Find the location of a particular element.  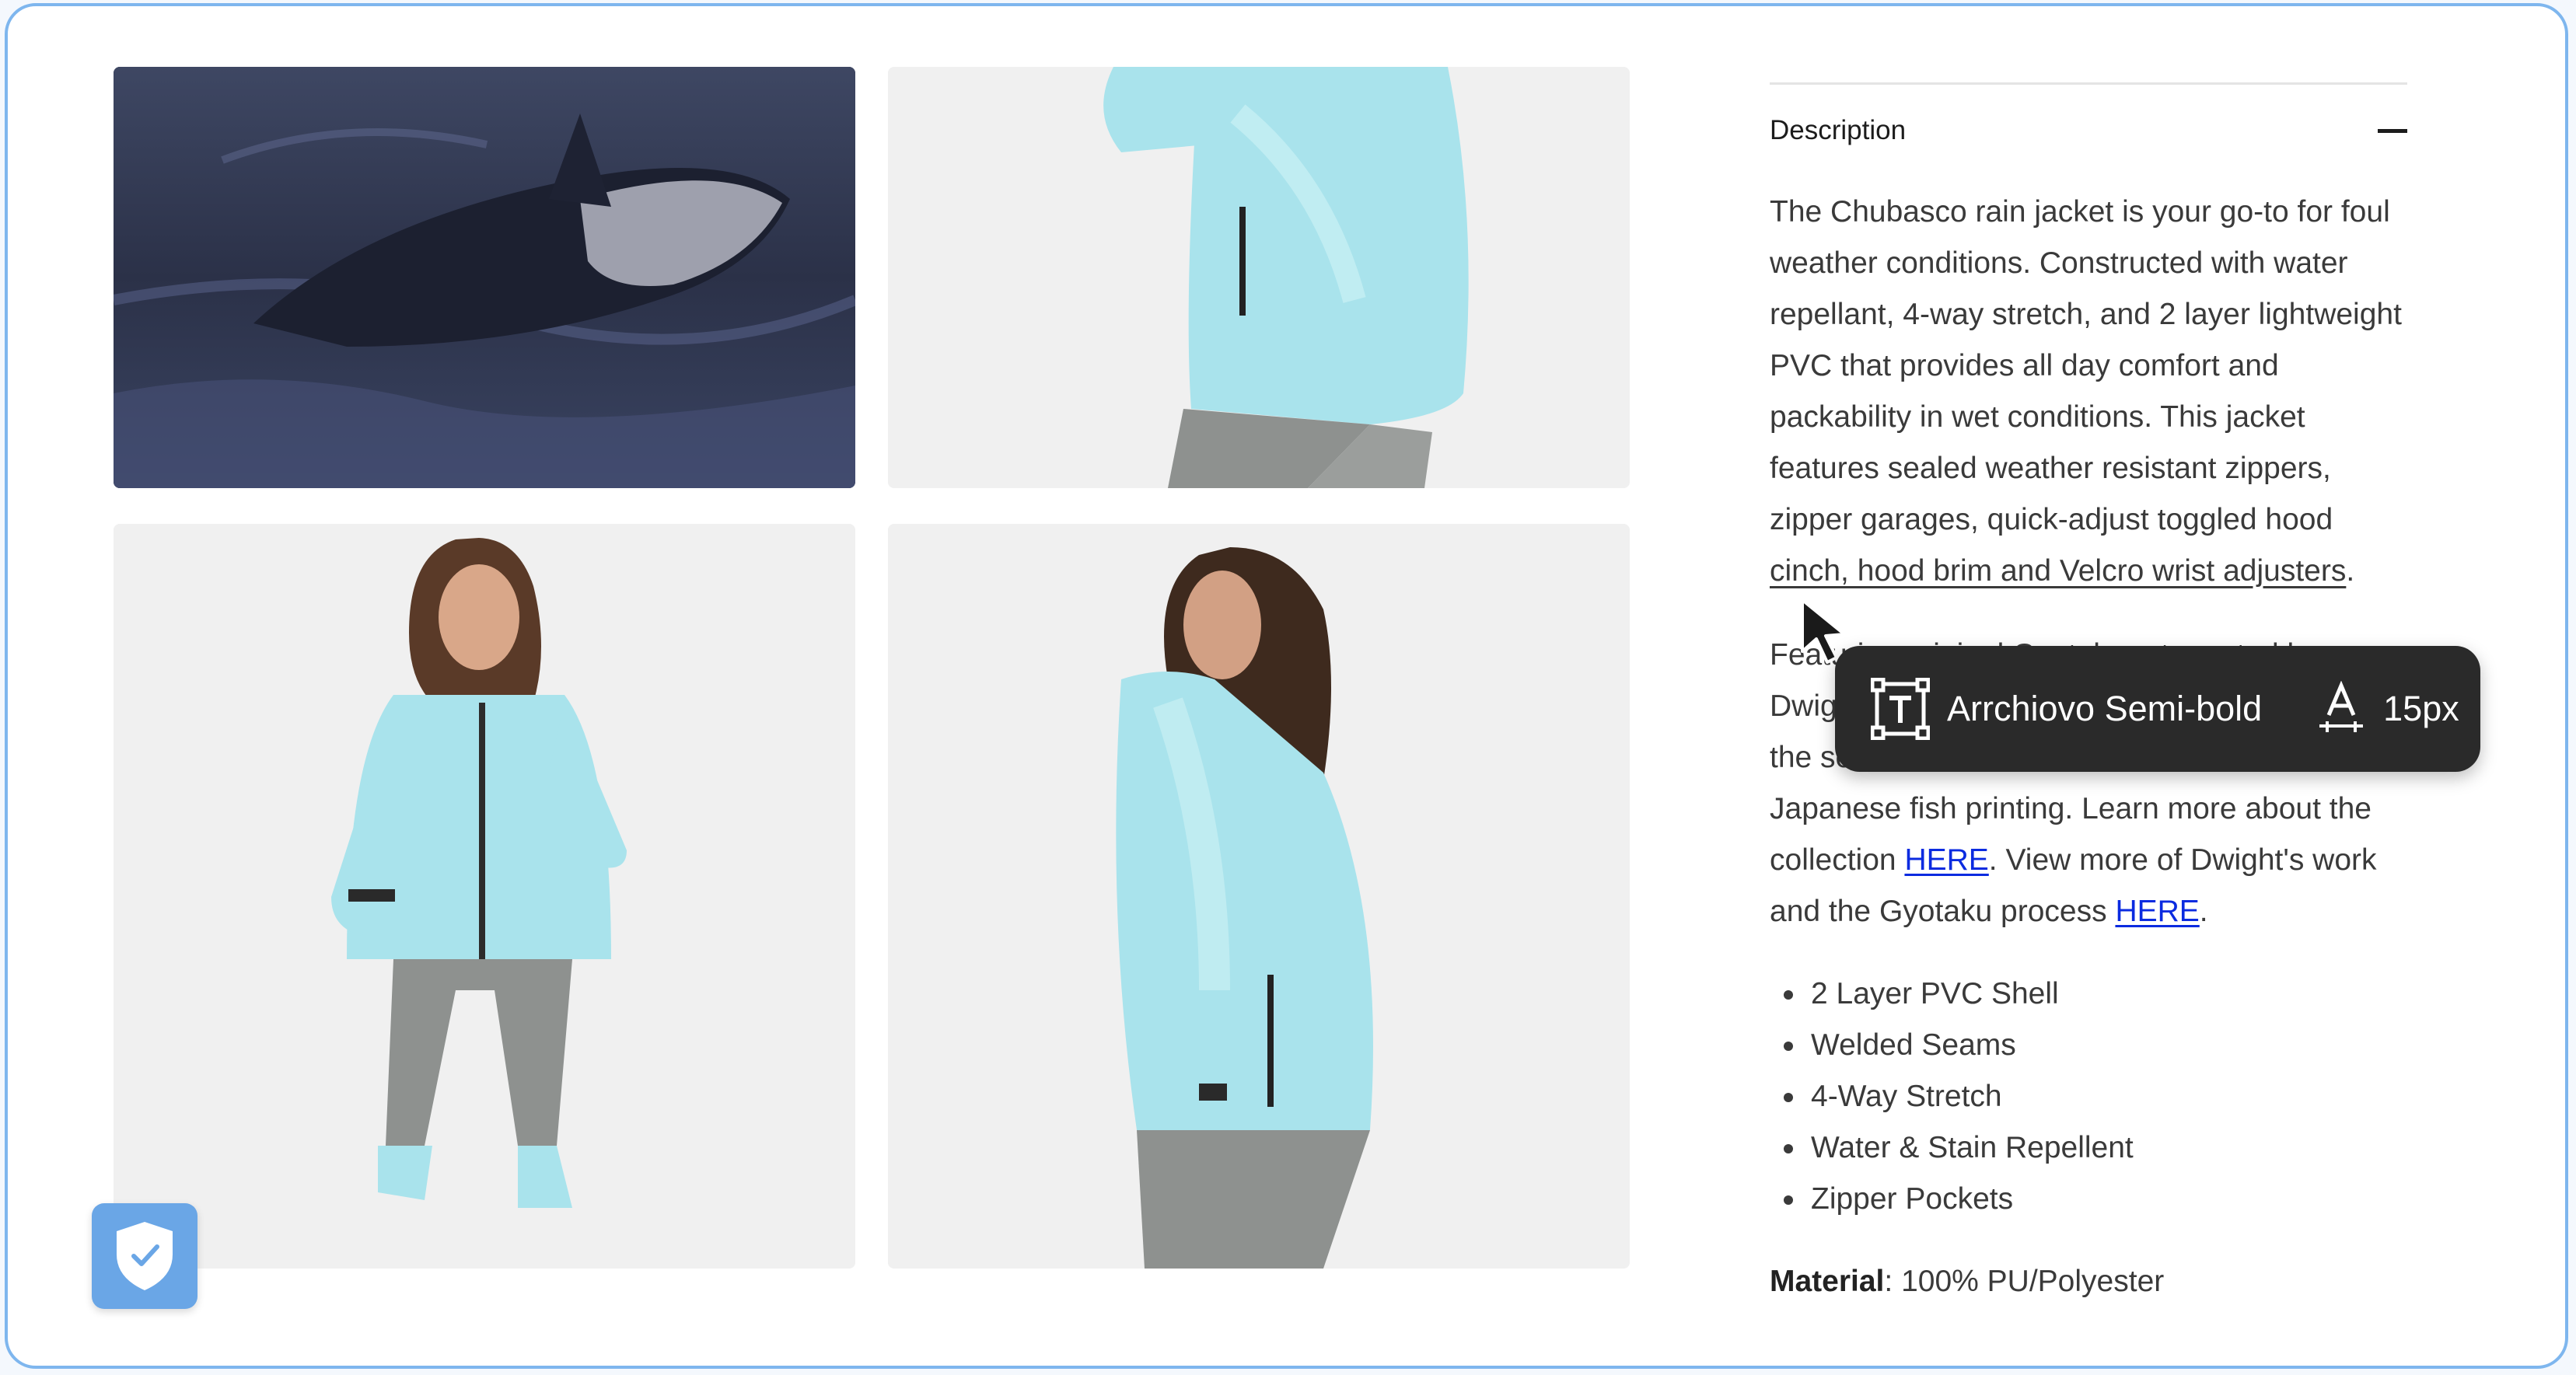

paragraph-2-process-prefix: and the Gyotaku process is located at coordinates (1943, 911).